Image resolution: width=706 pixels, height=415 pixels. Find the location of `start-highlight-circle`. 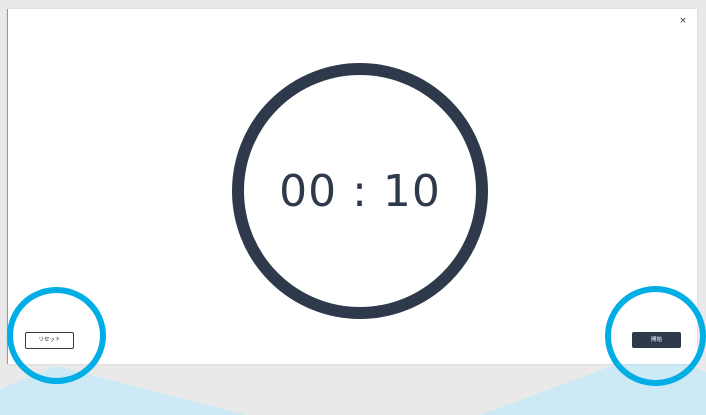

start-highlight-circle is located at coordinates (655, 336).